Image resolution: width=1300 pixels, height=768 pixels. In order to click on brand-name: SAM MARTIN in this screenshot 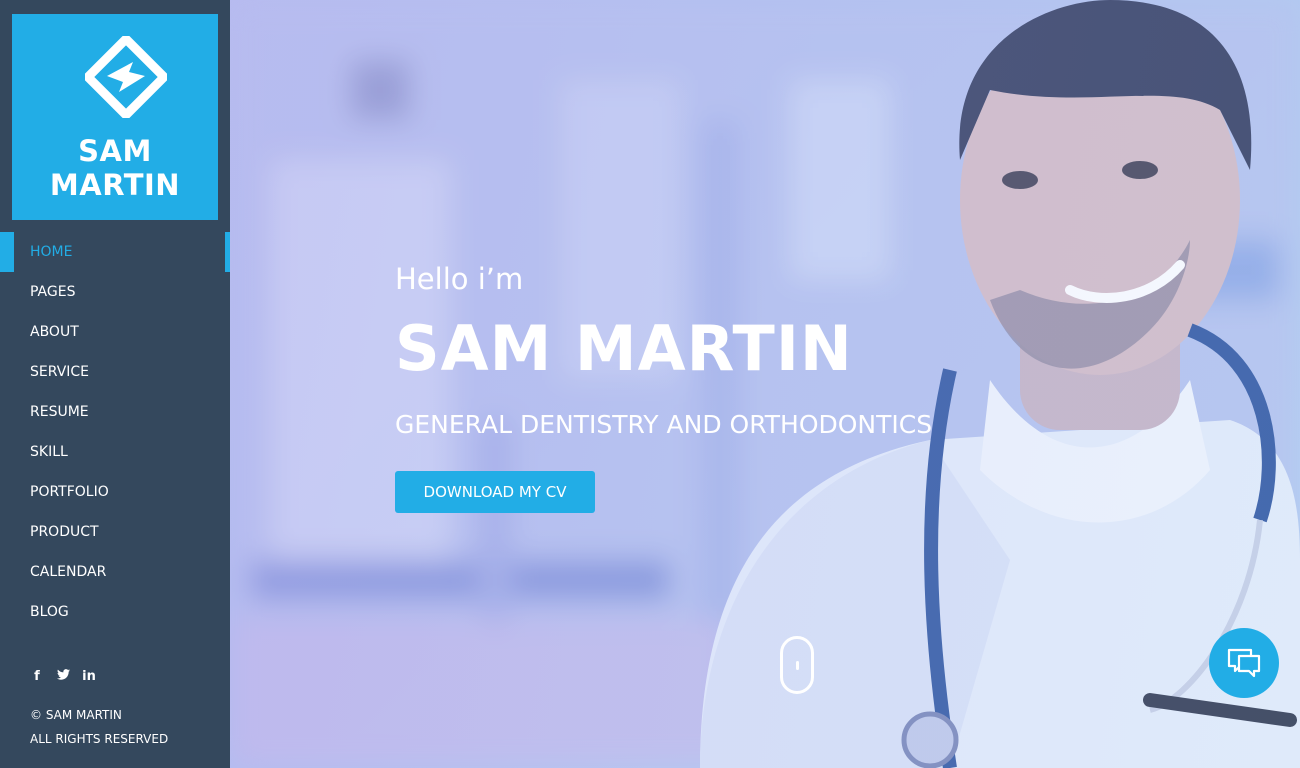, I will do `click(115, 168)`.